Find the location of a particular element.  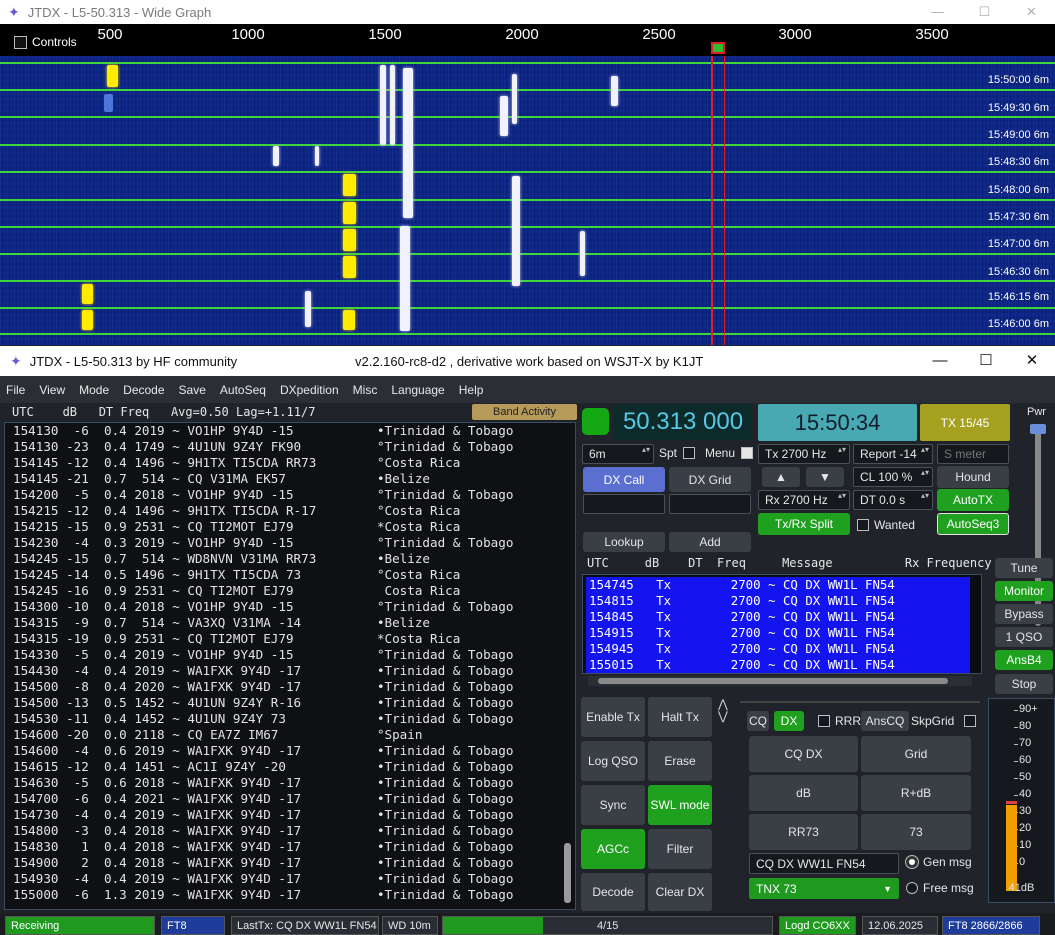

agcc-button: AGCc is located at coordinates (613, 849).